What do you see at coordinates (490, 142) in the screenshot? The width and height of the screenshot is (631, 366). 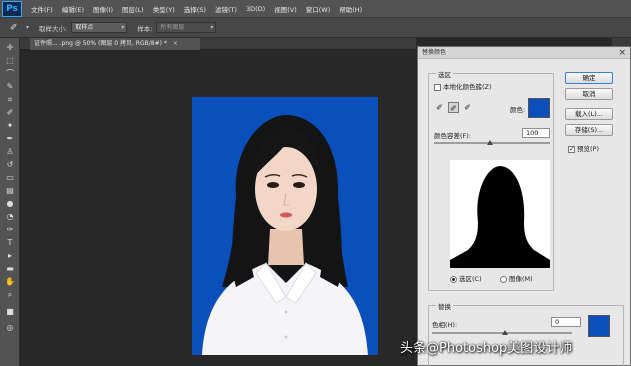 I see `fuzziness-slider-thumb` at bounding box center [490, 142].